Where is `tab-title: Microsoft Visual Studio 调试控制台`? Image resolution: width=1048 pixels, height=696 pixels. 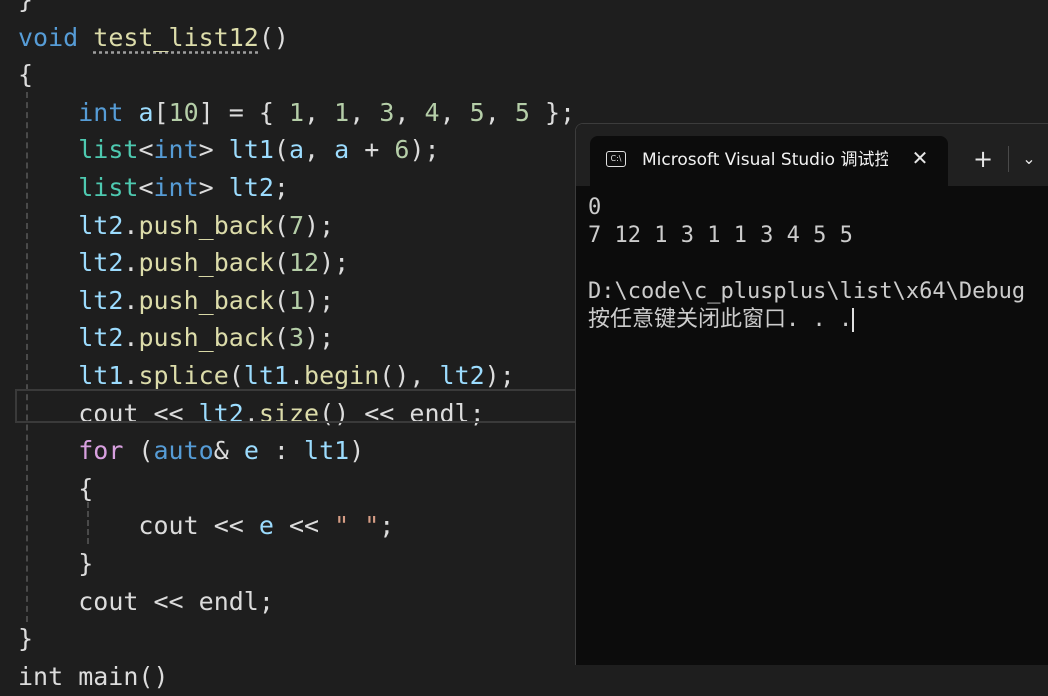
tab-title: Microsoft Visual Studio 调试控制台 is located at coordinates (765, 160).